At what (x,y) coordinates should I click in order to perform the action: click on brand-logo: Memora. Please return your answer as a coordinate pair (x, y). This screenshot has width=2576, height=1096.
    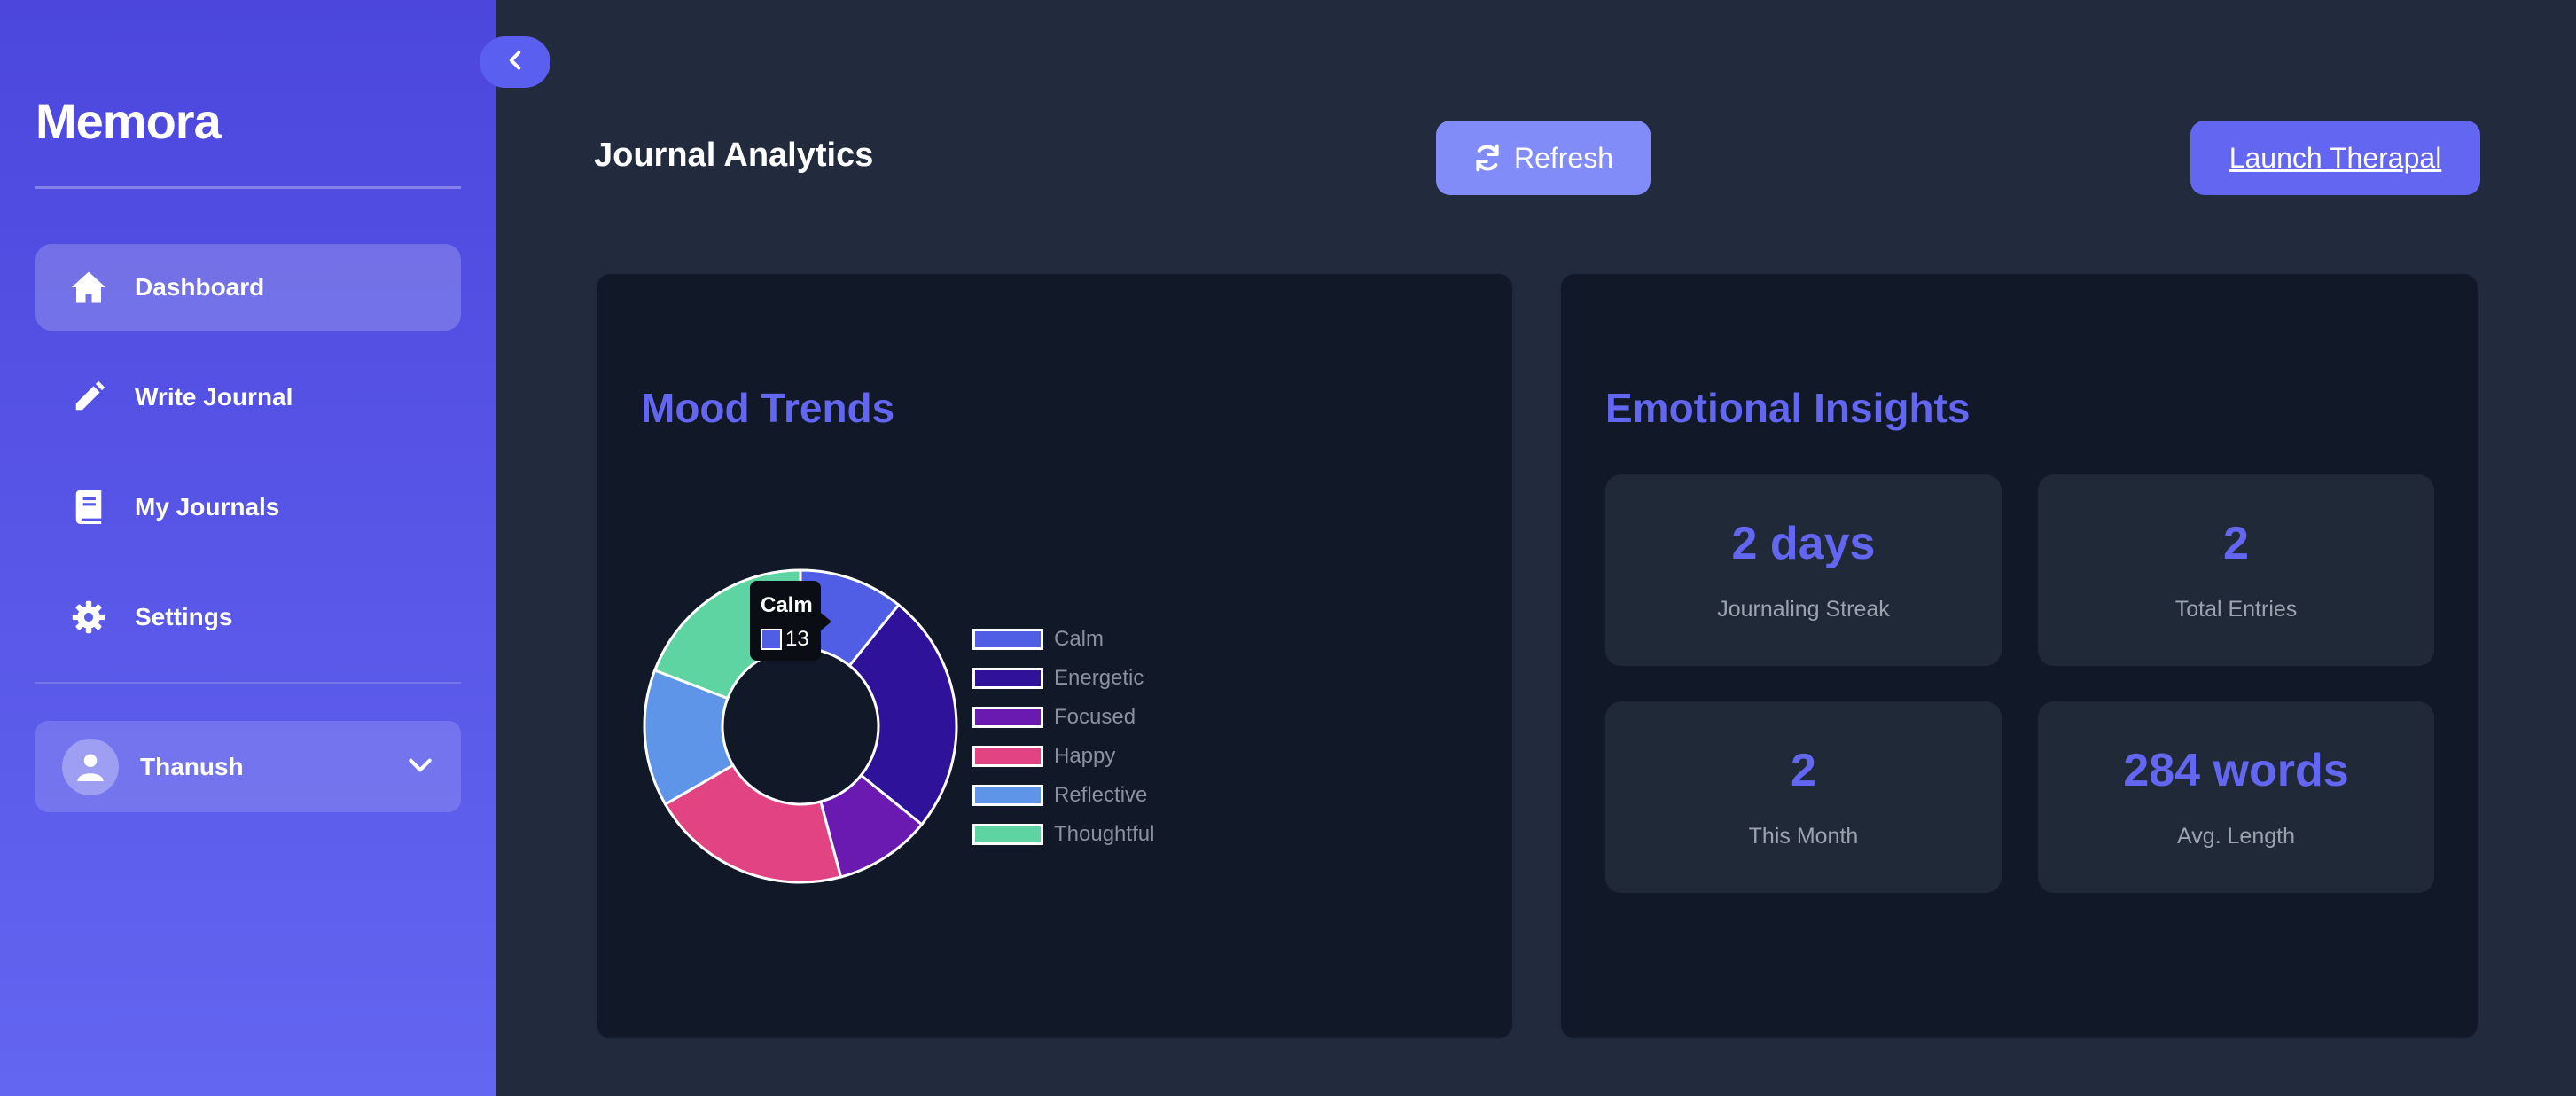
    Looking at the image, I should click on (128, 121).